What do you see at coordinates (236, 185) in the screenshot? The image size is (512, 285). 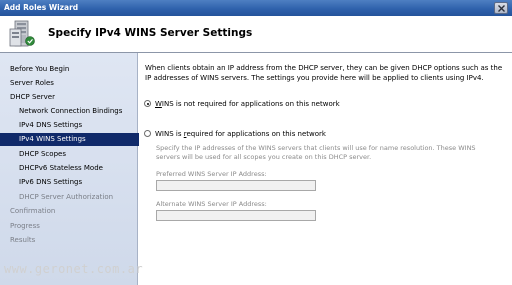 I see `preferred-wins-input` at bounding box center [236, 185].